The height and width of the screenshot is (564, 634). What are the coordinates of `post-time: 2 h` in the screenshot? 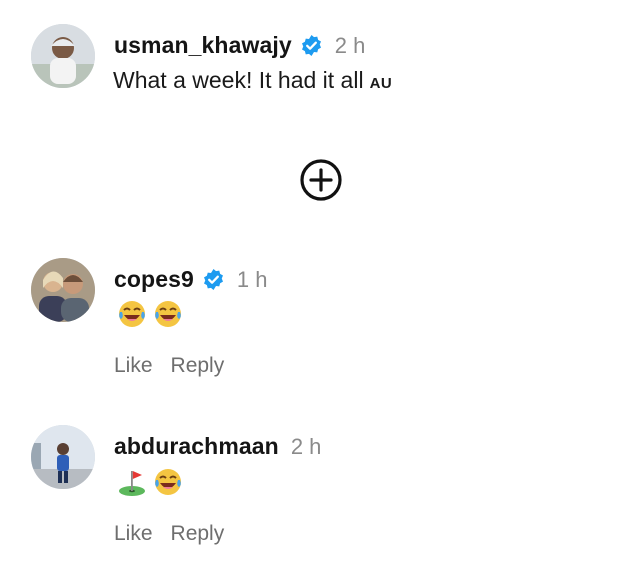 It's located at (350, 45).